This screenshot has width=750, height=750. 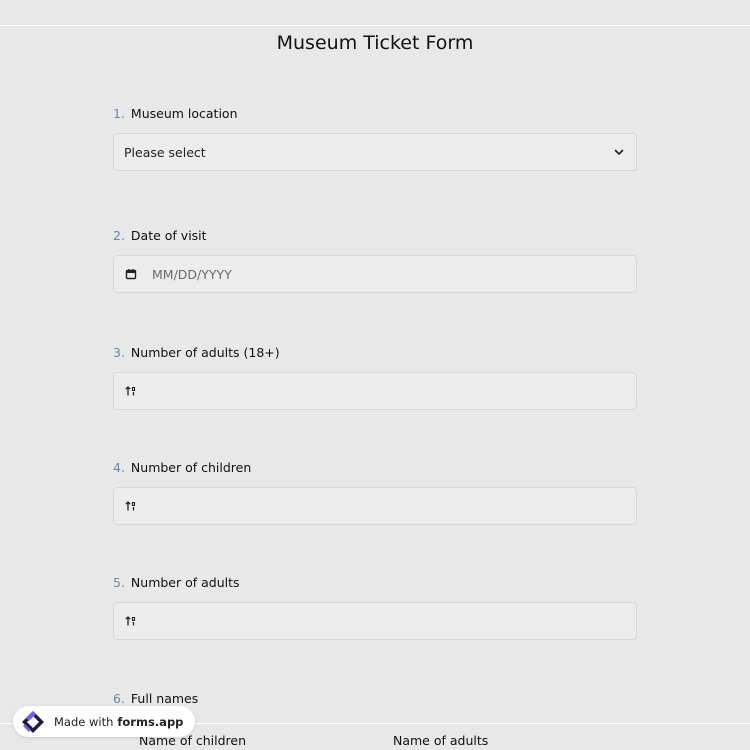 I want to click on question-number-of-adults-18: 3. Number of adults (18+), so click(x=375, y=377).